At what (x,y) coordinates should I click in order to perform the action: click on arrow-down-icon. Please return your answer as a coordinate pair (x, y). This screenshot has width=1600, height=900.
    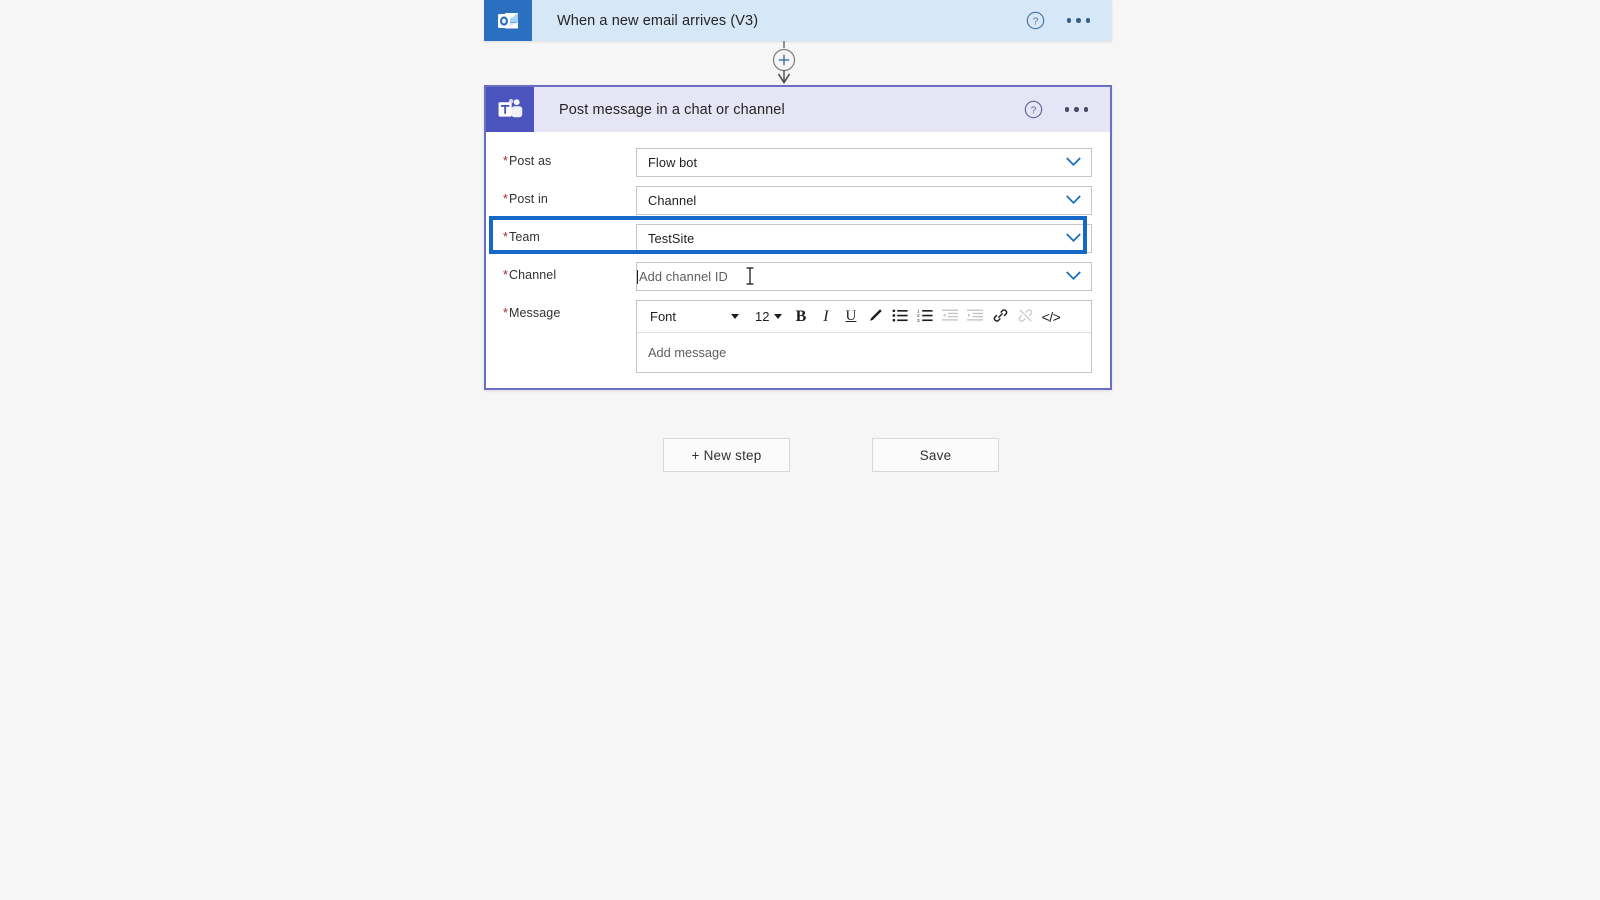
    Looking at the image, I should click on (784, 77).